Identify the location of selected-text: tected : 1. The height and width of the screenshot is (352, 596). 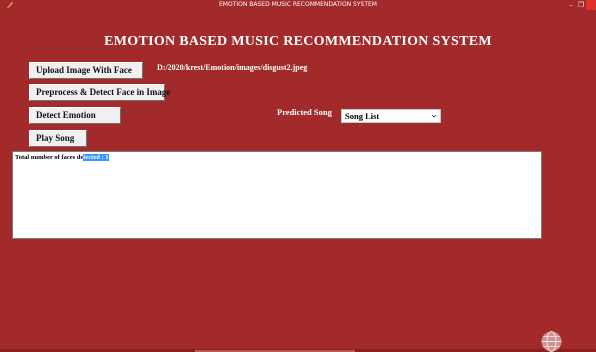
(96, 157).